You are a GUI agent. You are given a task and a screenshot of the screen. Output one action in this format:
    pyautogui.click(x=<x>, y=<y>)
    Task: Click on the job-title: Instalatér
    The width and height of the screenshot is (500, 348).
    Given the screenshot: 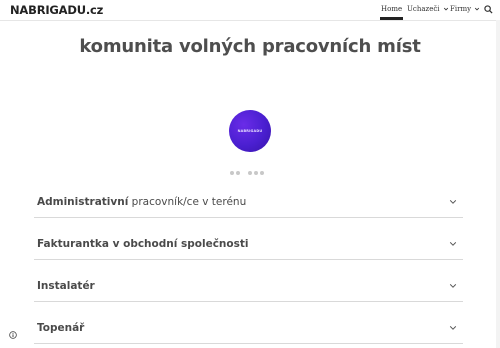 What is the action you would take?
    pyautogui.click(x=66, y=286)
    